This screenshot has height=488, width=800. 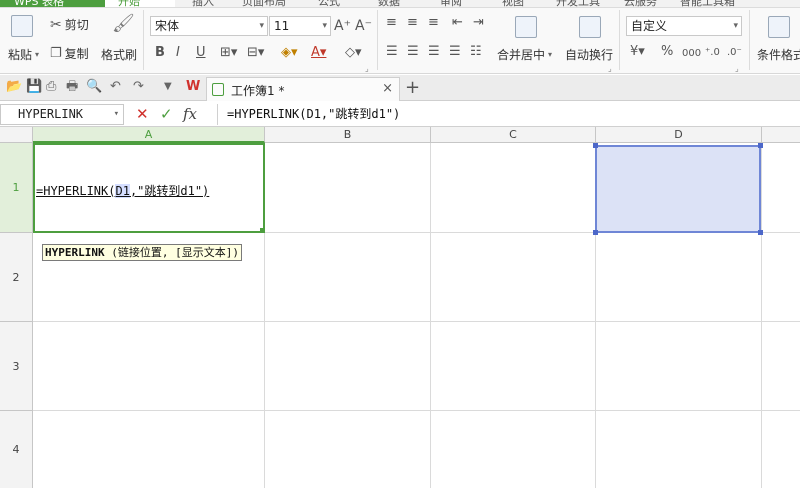 What do you see at coordinates (478, 23) in the screenshot?
I see `indent-increase-icon: ⇥` at bounding box center [478, 23].